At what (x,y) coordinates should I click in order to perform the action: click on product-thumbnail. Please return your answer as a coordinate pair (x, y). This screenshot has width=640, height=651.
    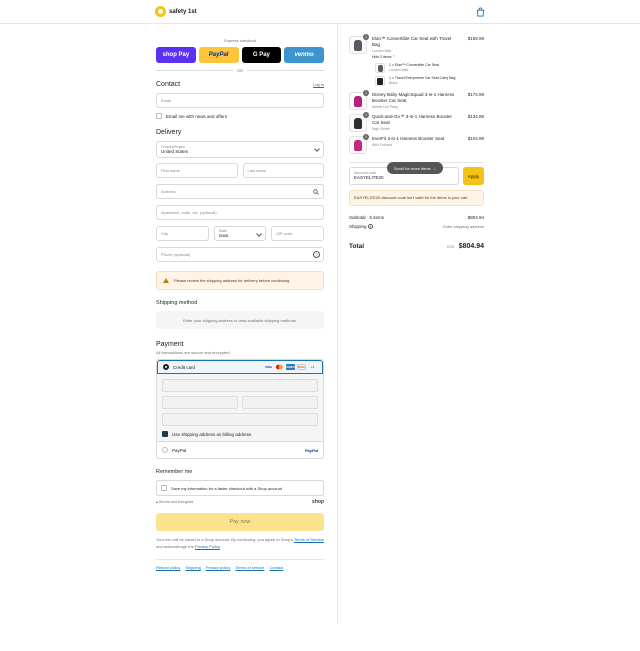
    Looking at the image, I should click on (380, 68).